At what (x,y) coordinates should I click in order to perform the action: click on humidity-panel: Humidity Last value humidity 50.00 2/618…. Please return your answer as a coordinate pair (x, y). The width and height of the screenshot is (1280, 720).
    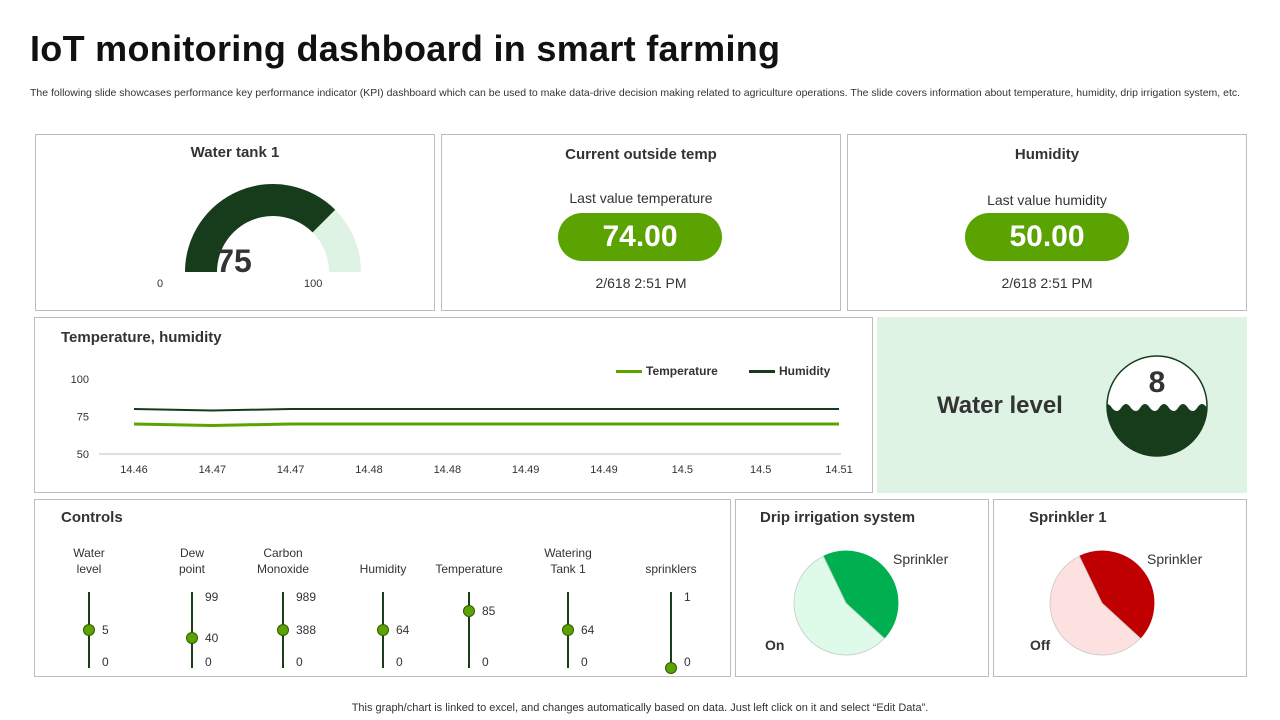
    Looking at the image, I should click on (1047, 222).